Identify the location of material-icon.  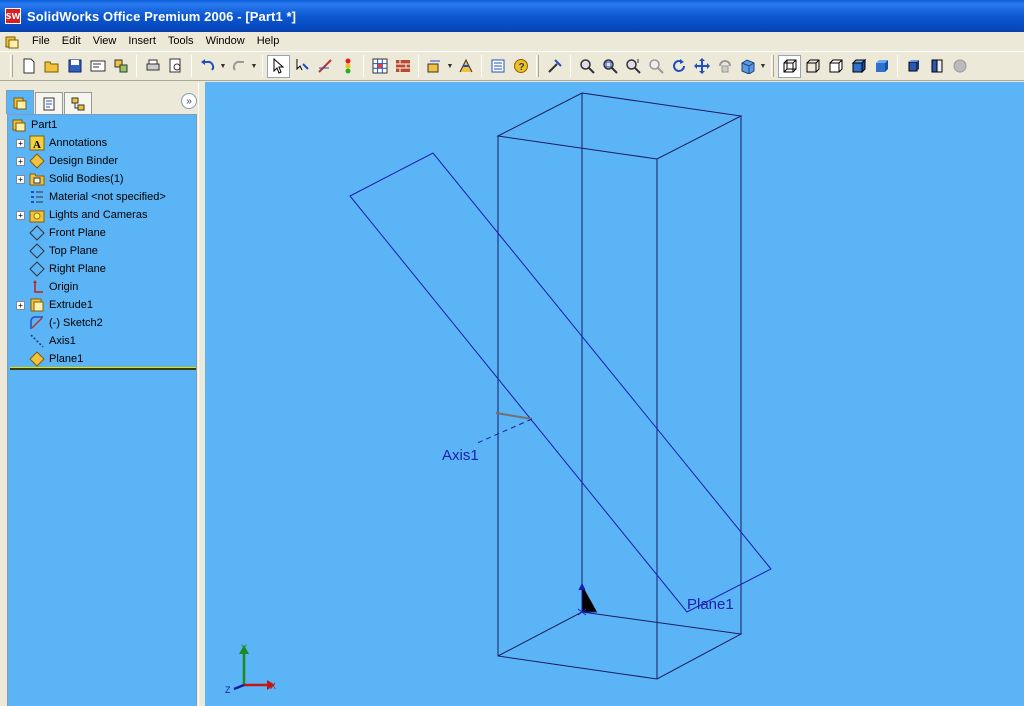
(37, 197).